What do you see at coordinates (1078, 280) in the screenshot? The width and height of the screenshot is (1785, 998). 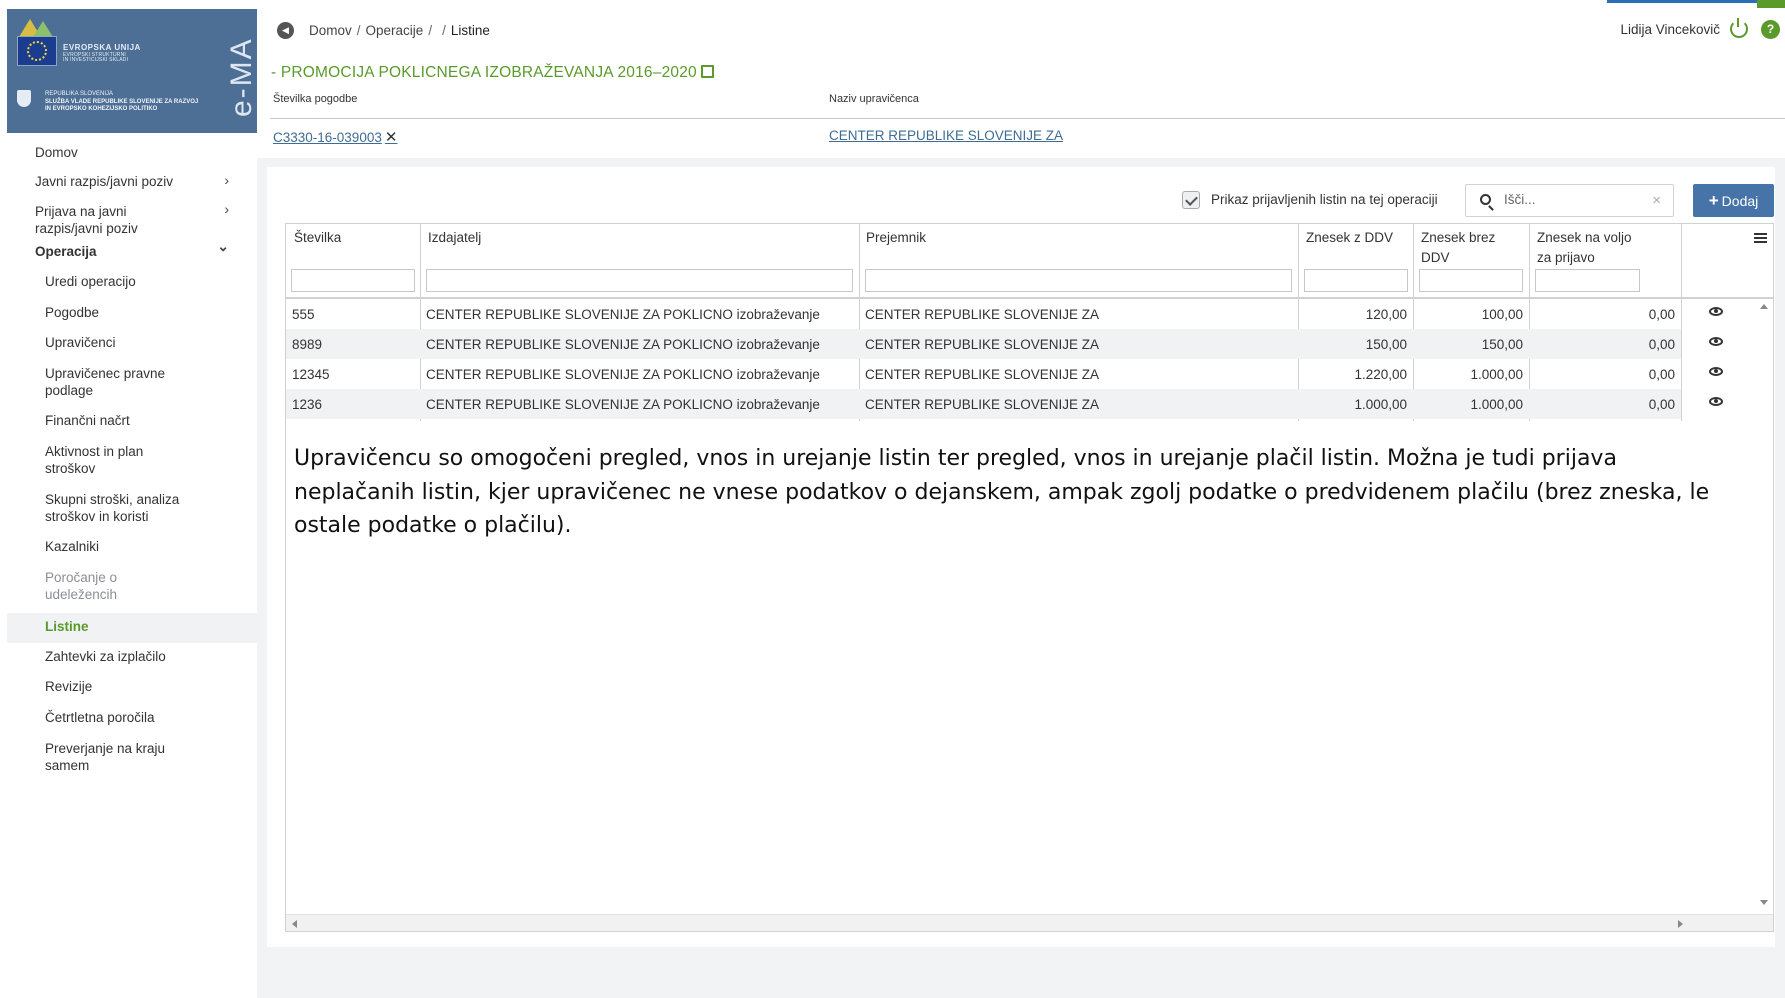 I see `filter-prejemnik-input` at bounding box center [1078, 280].